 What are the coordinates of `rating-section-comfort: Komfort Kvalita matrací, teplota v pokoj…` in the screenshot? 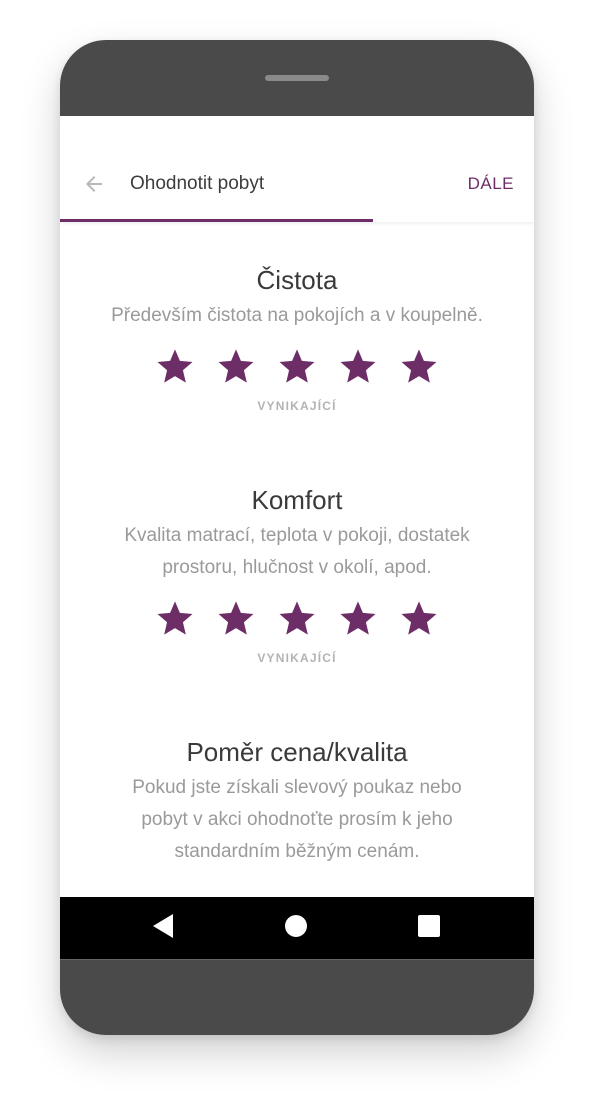 It's located at (297, 575).